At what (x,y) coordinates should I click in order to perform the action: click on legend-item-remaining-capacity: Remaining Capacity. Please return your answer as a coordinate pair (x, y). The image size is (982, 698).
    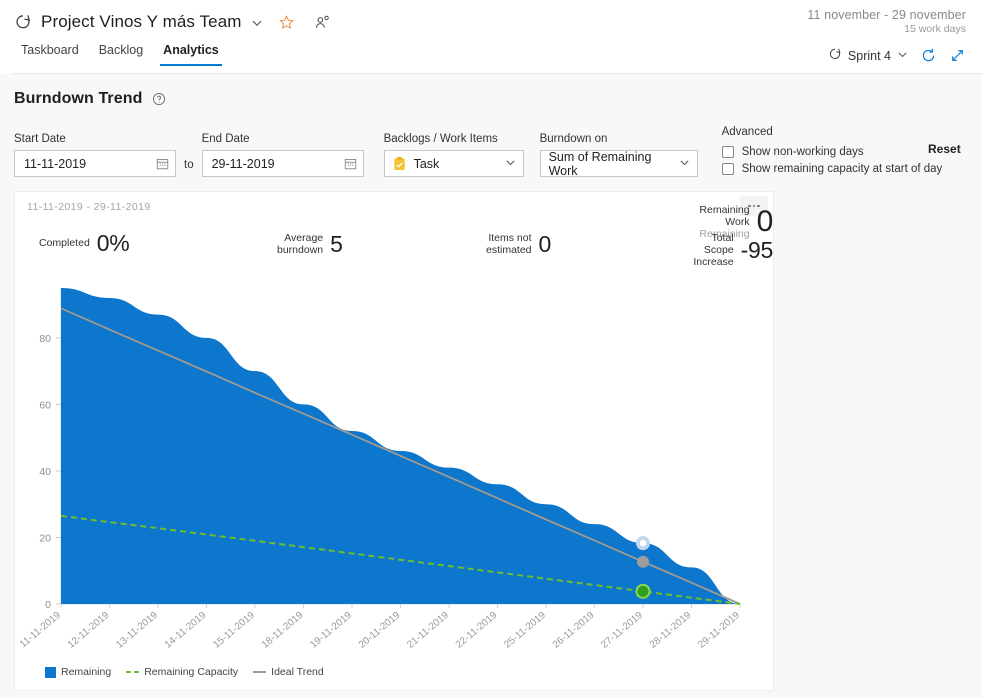
    Looking at the image, I should click on (182, 672).